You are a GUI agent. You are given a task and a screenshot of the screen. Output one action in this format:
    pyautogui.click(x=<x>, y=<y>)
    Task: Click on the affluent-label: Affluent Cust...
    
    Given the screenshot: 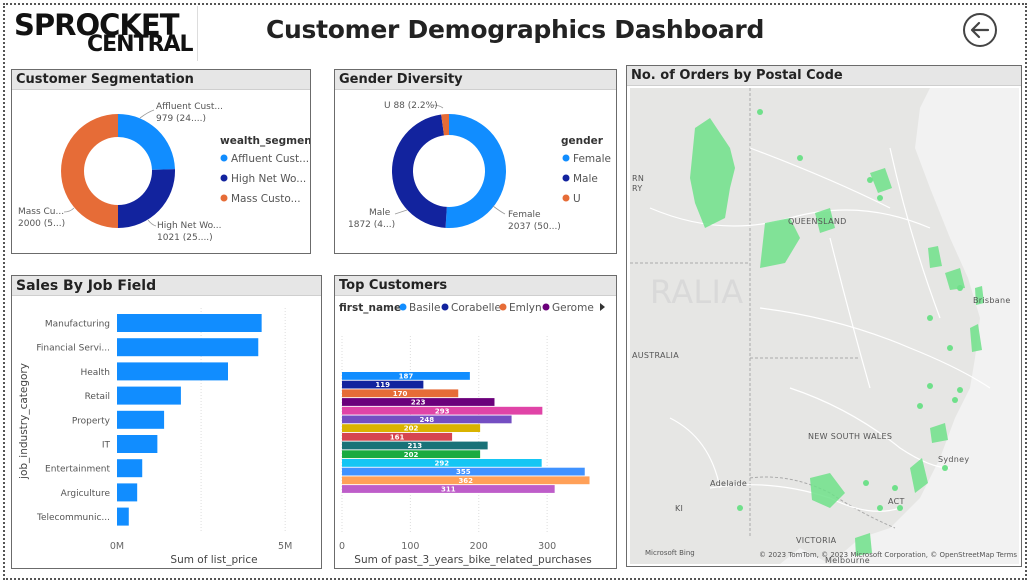 What is the action you would take?
    pyautogui.click(x=189, y=107)
    